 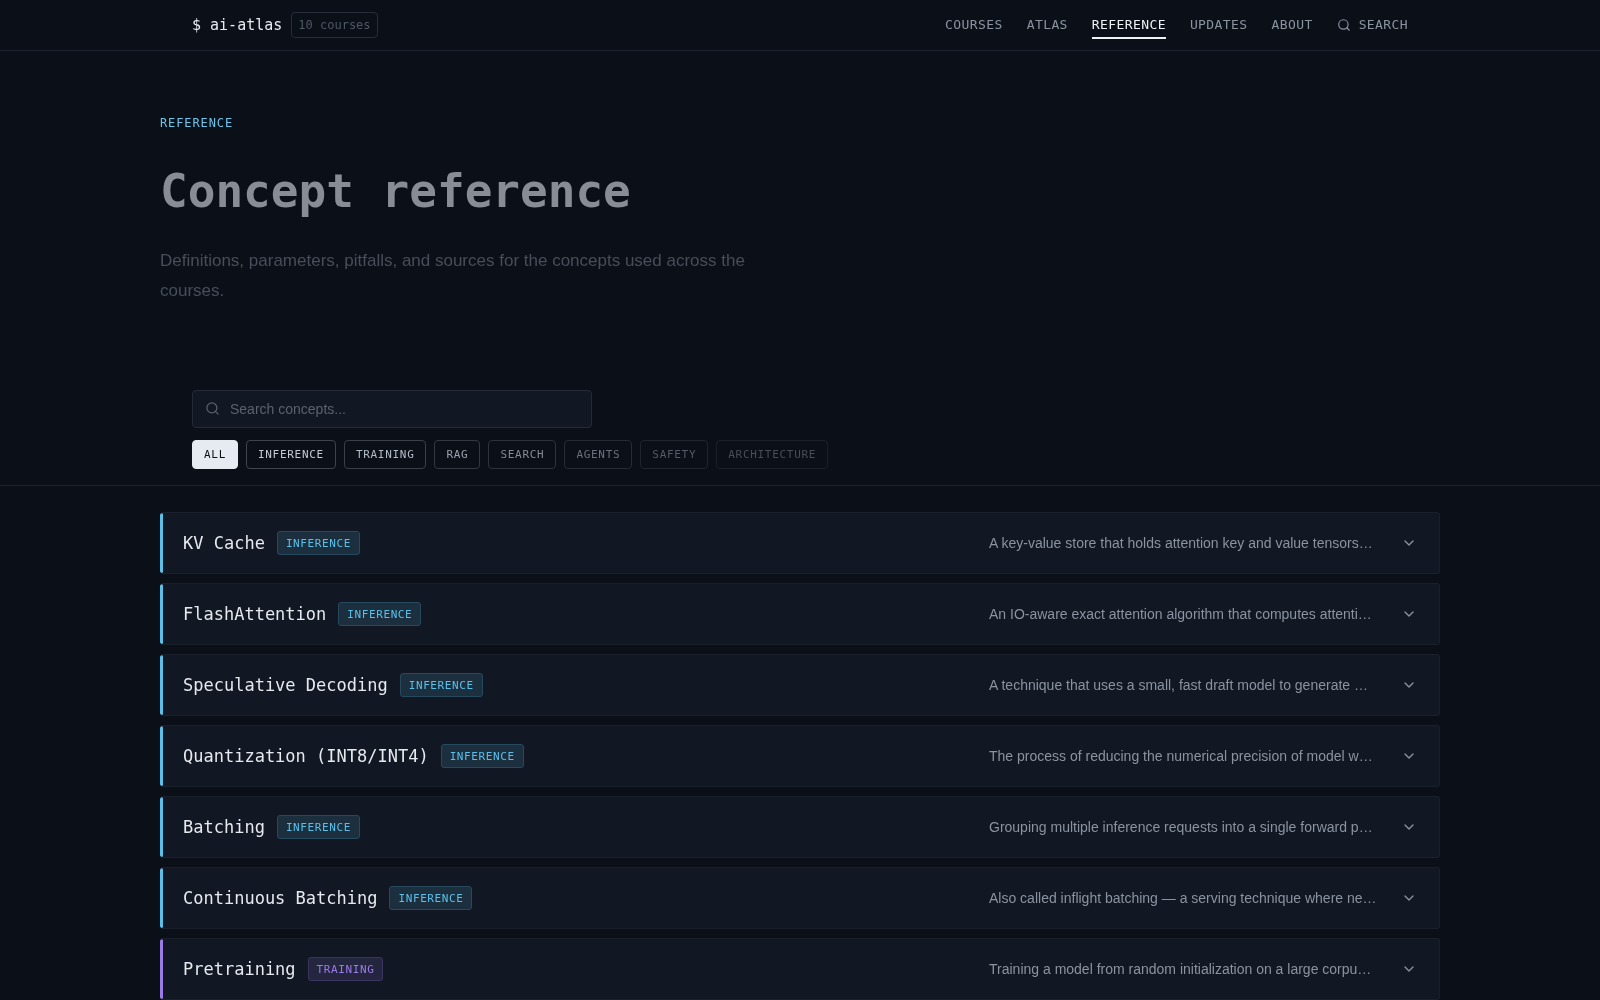 I want to click on filter-chip: ALL, so click(x=215, y=454).